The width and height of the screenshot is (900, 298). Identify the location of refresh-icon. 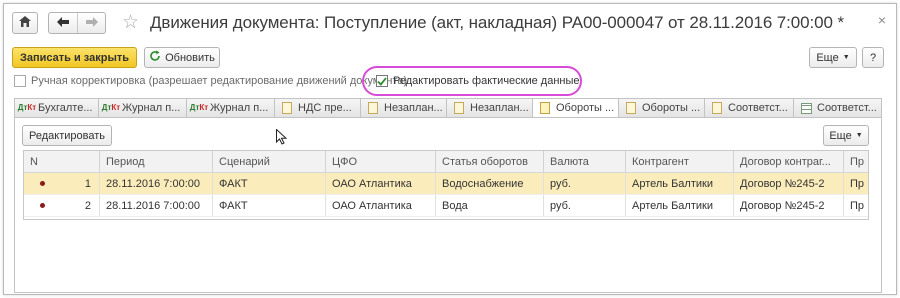
(155, 57).